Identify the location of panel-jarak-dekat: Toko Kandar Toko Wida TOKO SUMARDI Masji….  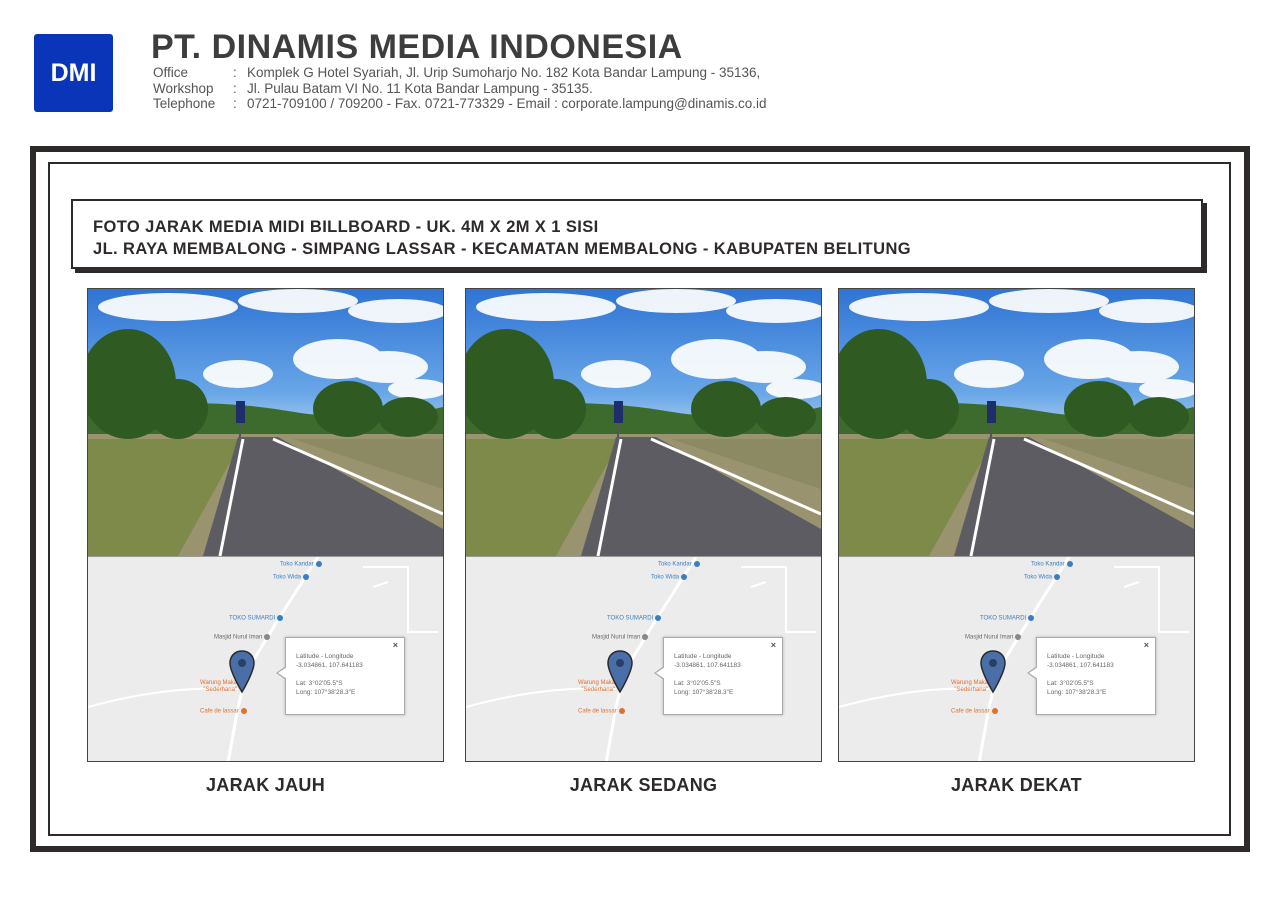
(1016, 525).